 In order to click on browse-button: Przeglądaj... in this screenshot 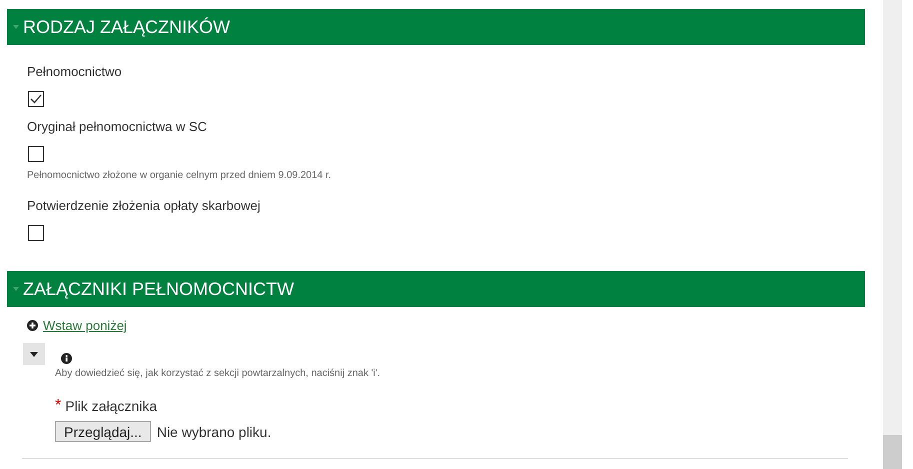, I will do `click(103, 431)`.